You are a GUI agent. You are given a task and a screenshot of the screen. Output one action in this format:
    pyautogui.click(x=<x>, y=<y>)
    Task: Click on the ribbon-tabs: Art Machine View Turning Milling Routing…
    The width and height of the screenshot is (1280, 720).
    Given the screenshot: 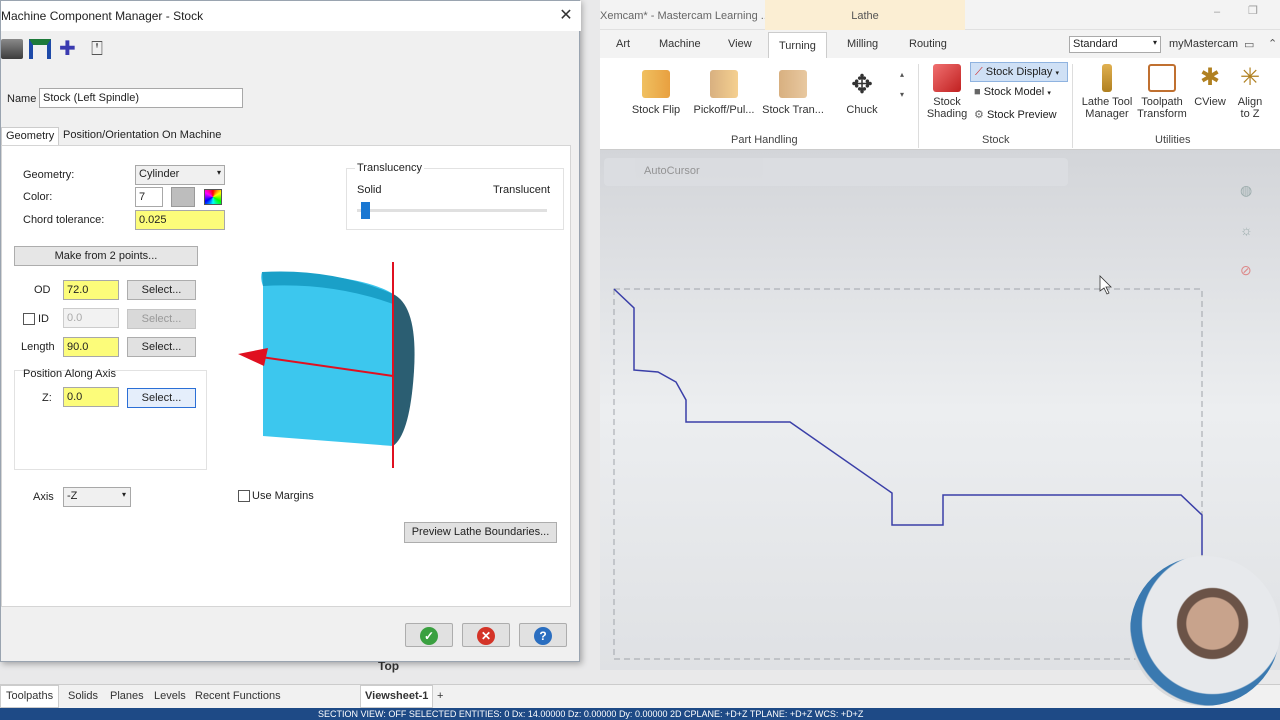 What is the action you would take?
    pyautogui.click(x=940, y=44)
    